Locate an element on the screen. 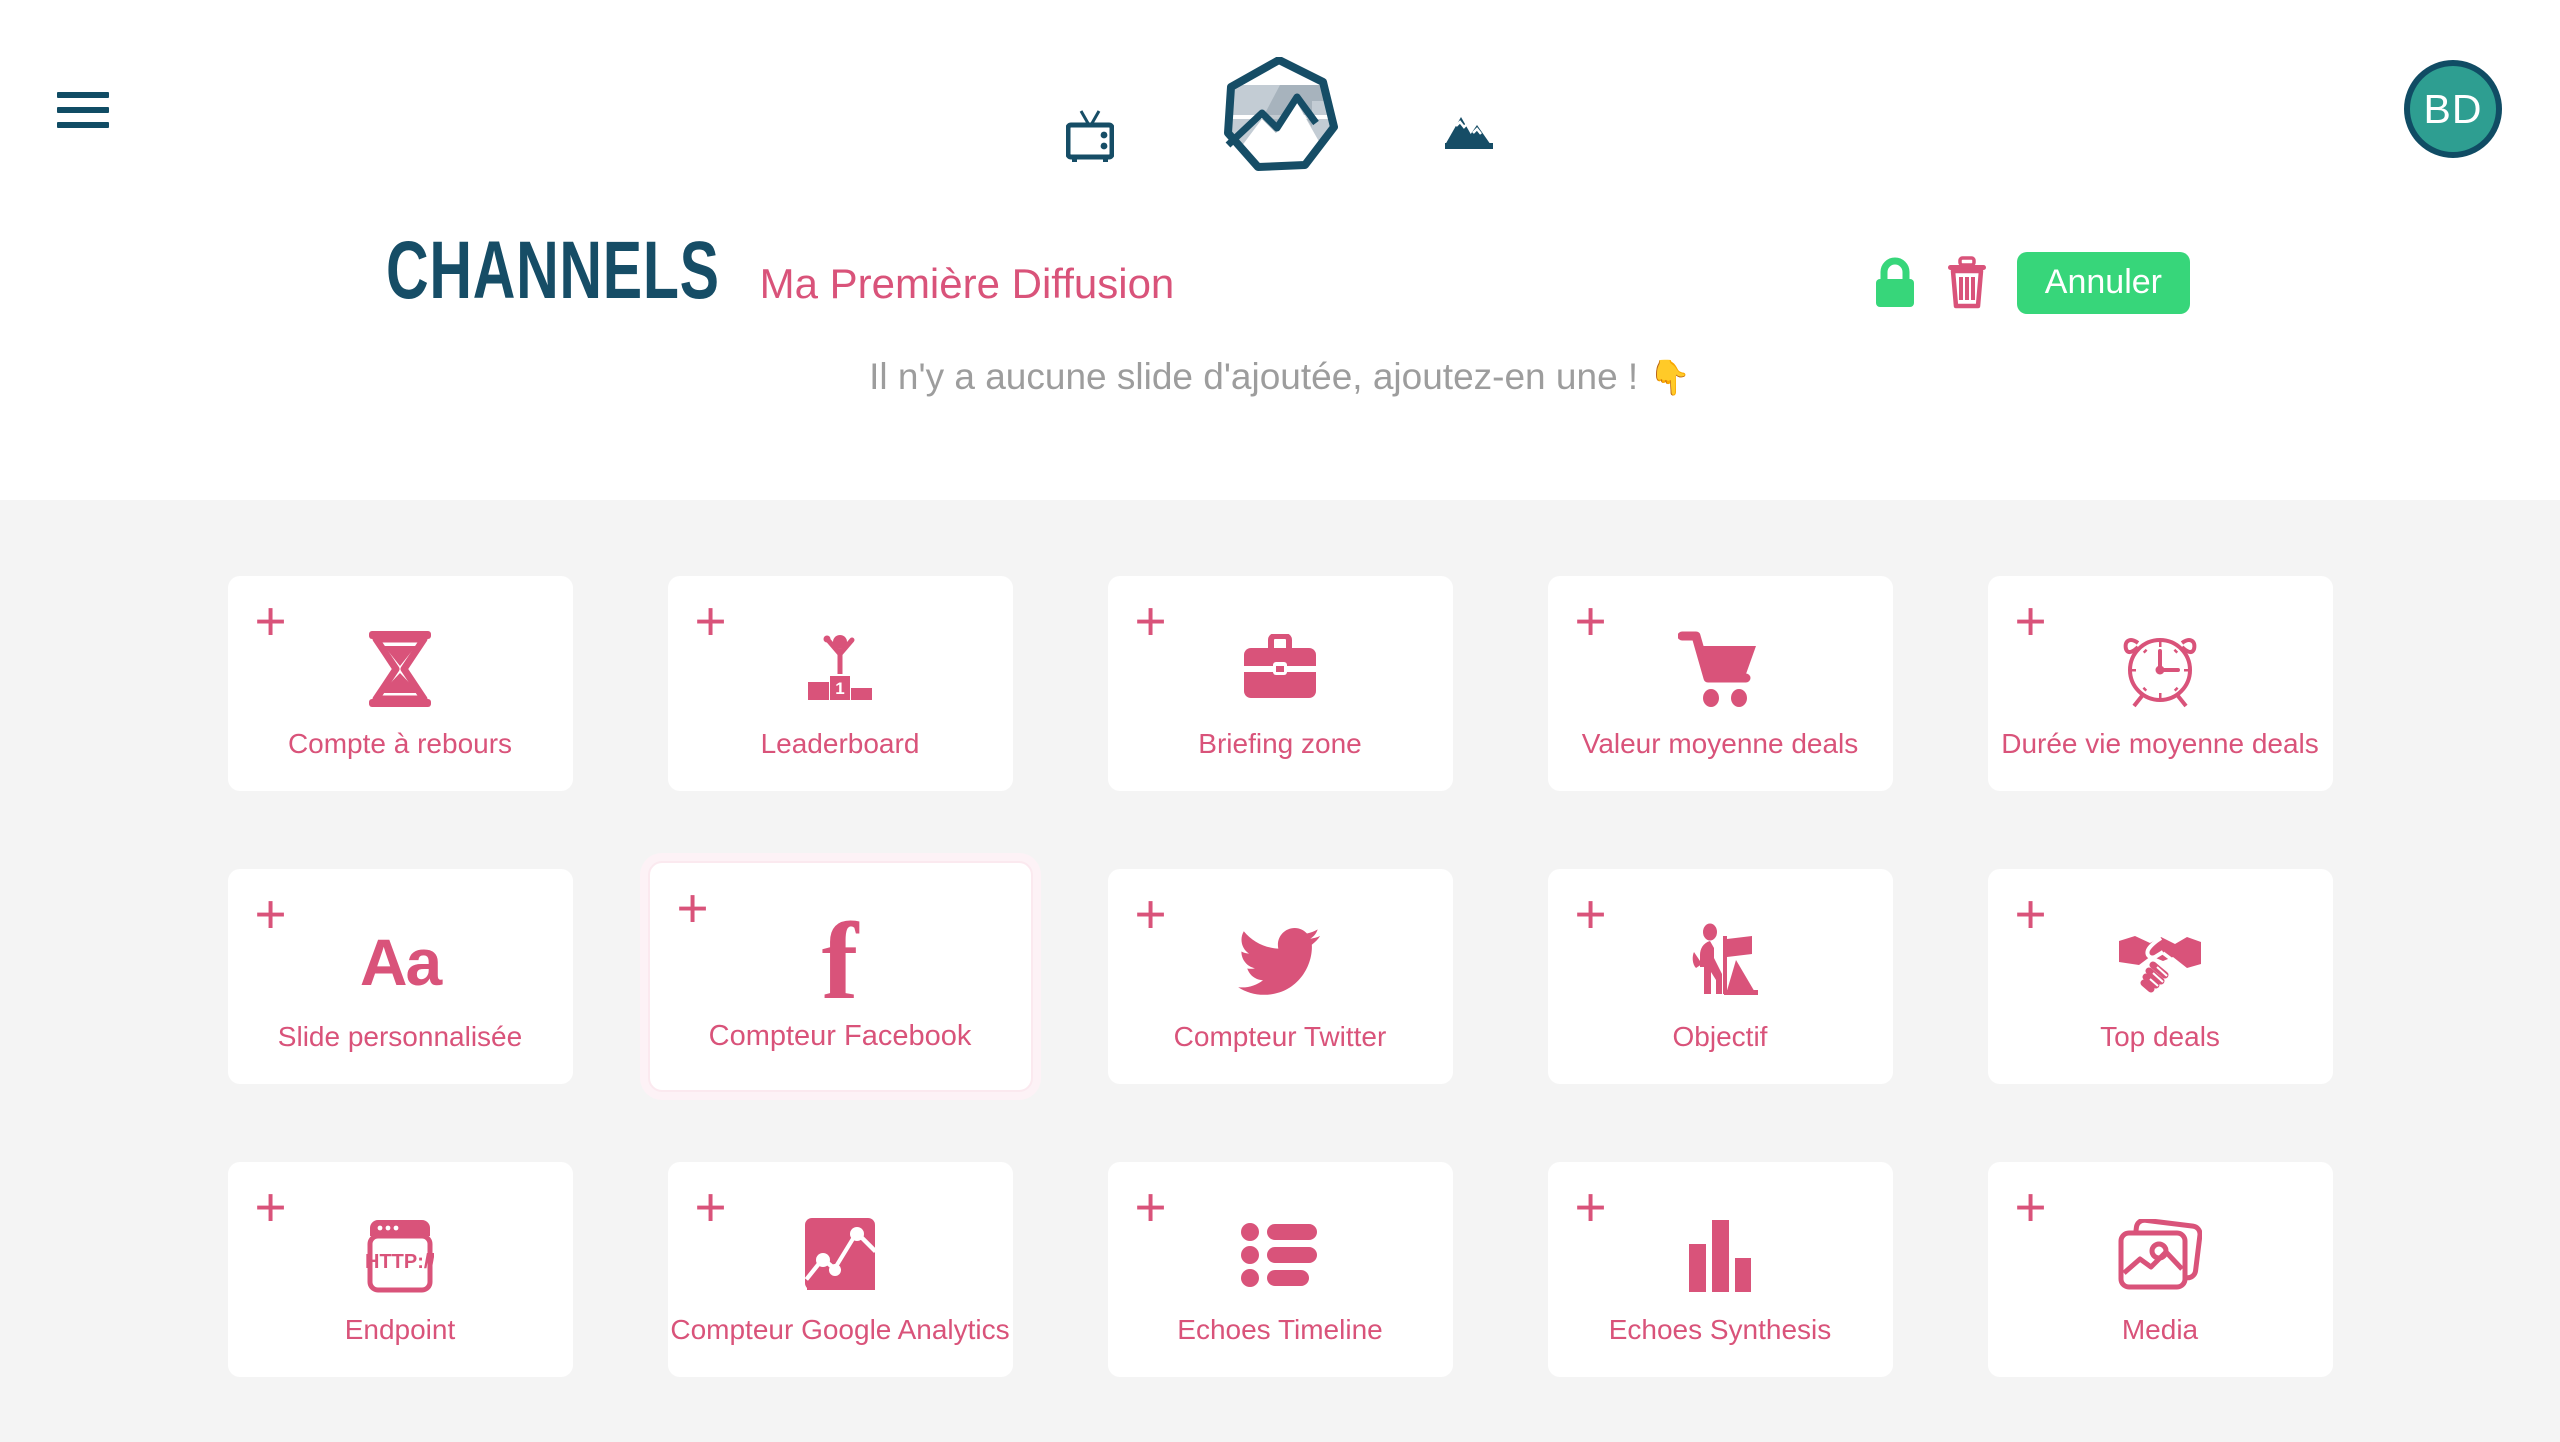 Image resolution: width=2560 pixels, height=1442 pixels. slide-type-card: + Compteur Google Analytics is located at coordinates (840, 1269).